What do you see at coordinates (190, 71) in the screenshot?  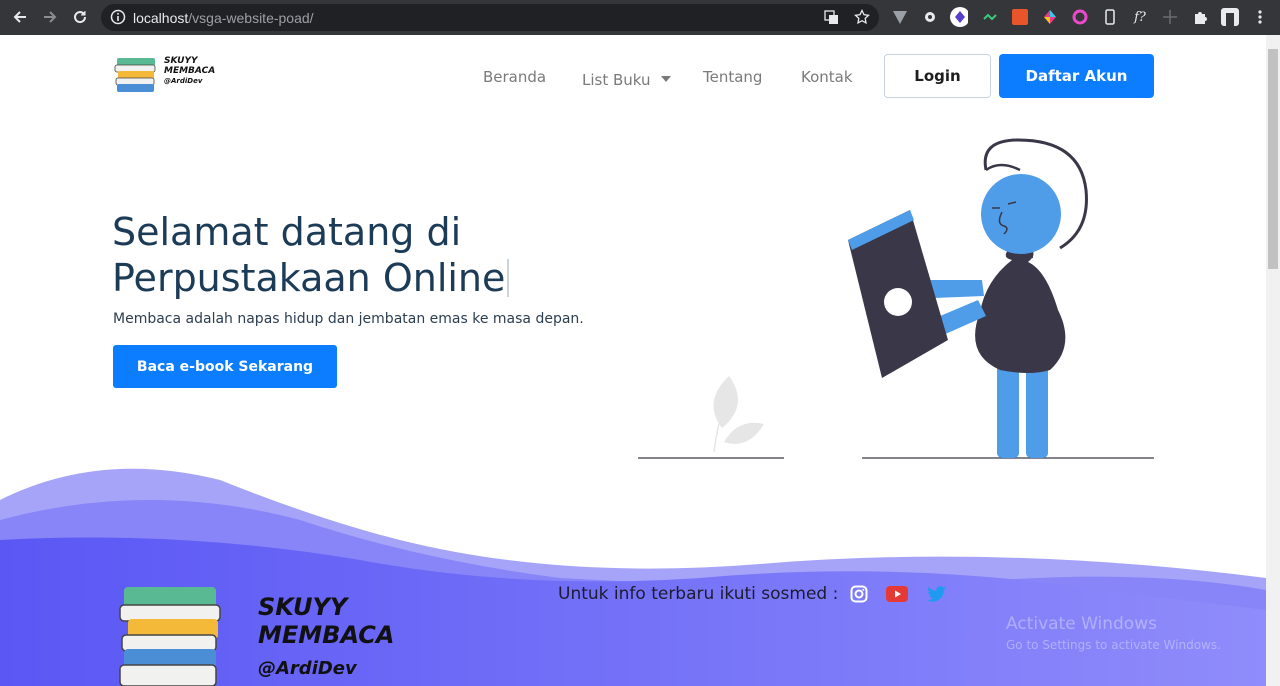 I see `brand-line2: MEMBACA` at bounding box center [190, 71].